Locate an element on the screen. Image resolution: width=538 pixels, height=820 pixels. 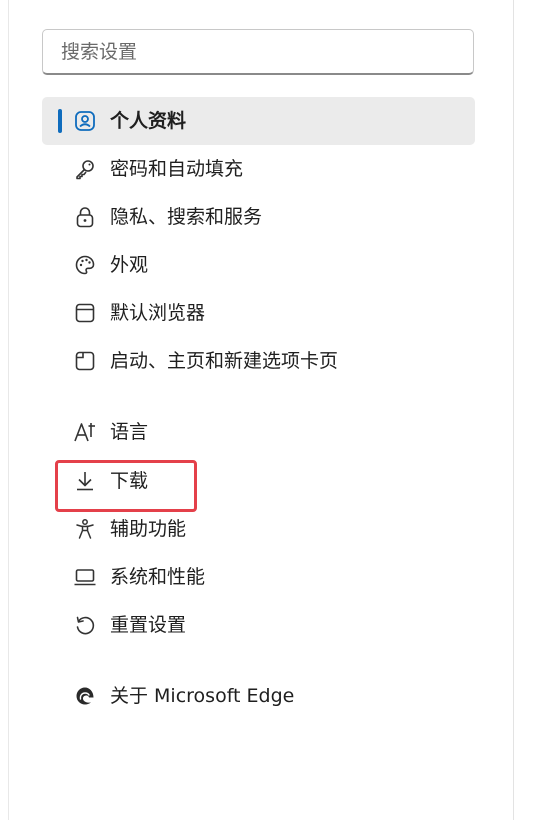
nav-label: 语言 is located at coordinates (129, 432).